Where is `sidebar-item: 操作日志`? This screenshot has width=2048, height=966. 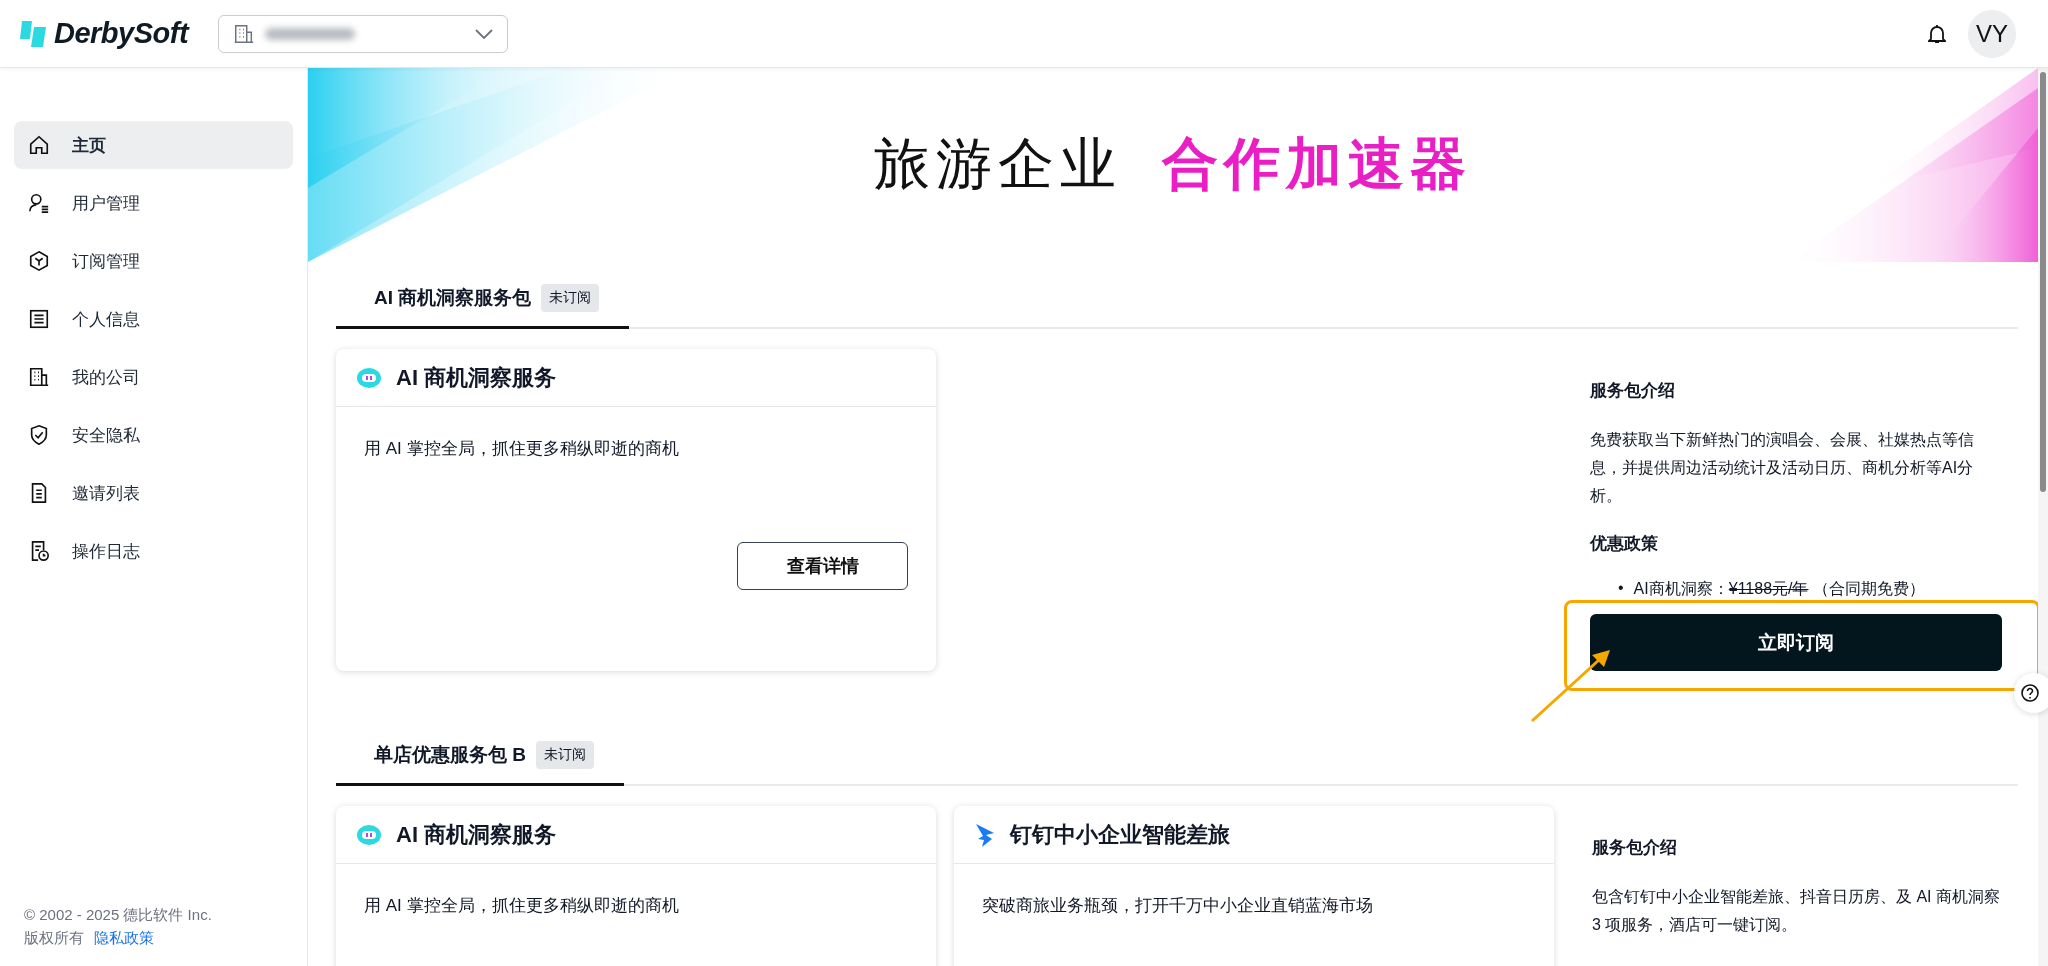
sidebar-item: 操作日志 is located at coordinates (153, 551).